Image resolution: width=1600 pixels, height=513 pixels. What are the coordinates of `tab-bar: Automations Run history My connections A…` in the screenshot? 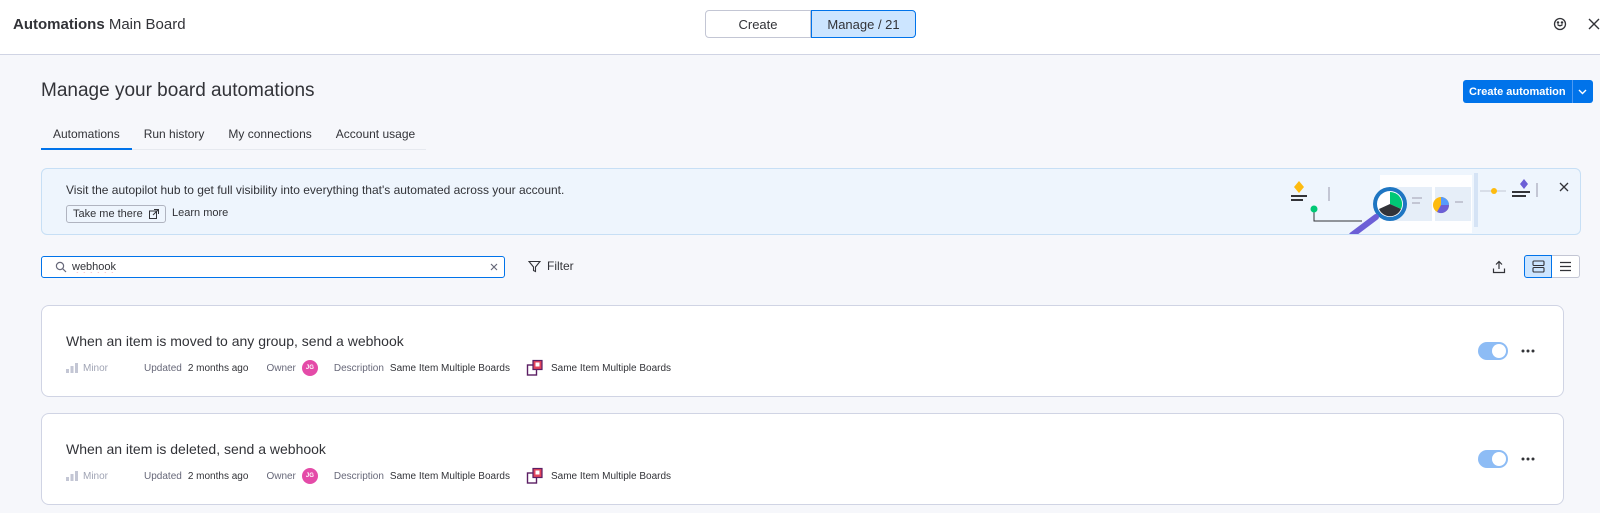 It's located at (233, 135).